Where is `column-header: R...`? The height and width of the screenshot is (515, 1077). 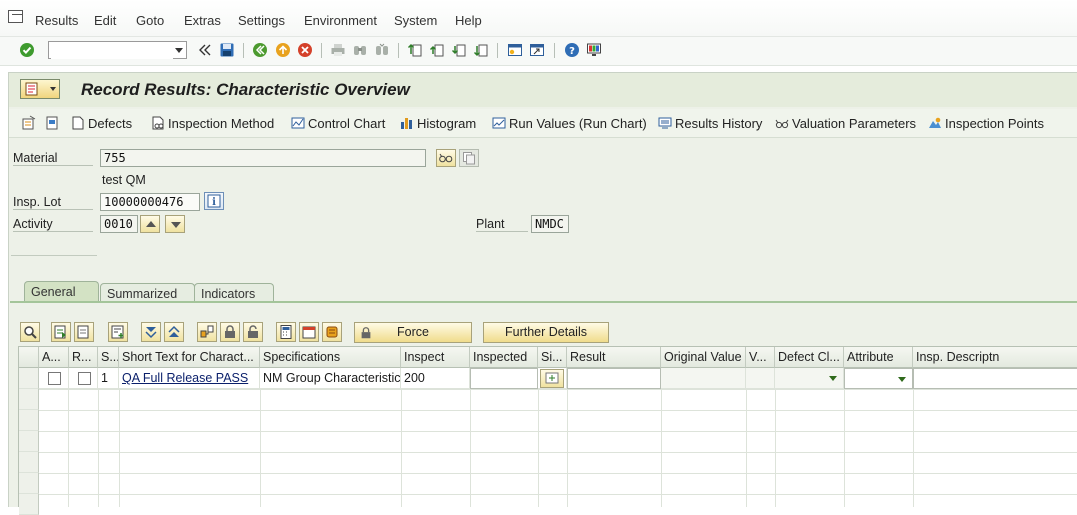 column-header: R... is located at coordinates (83, 357).